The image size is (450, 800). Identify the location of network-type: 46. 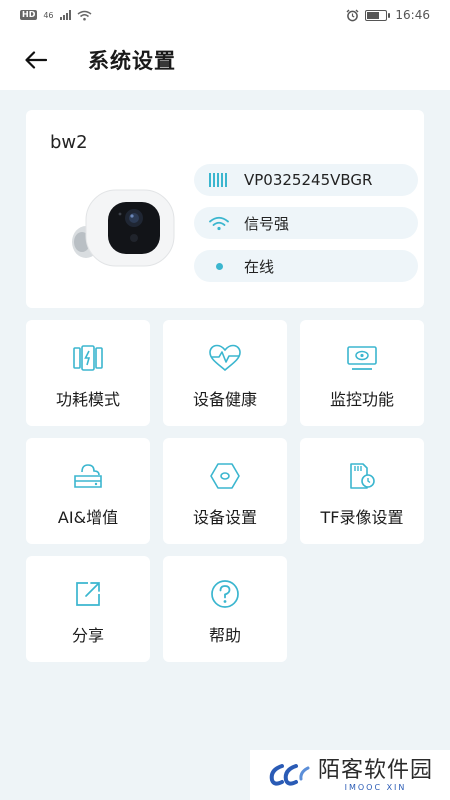
(48, 15).